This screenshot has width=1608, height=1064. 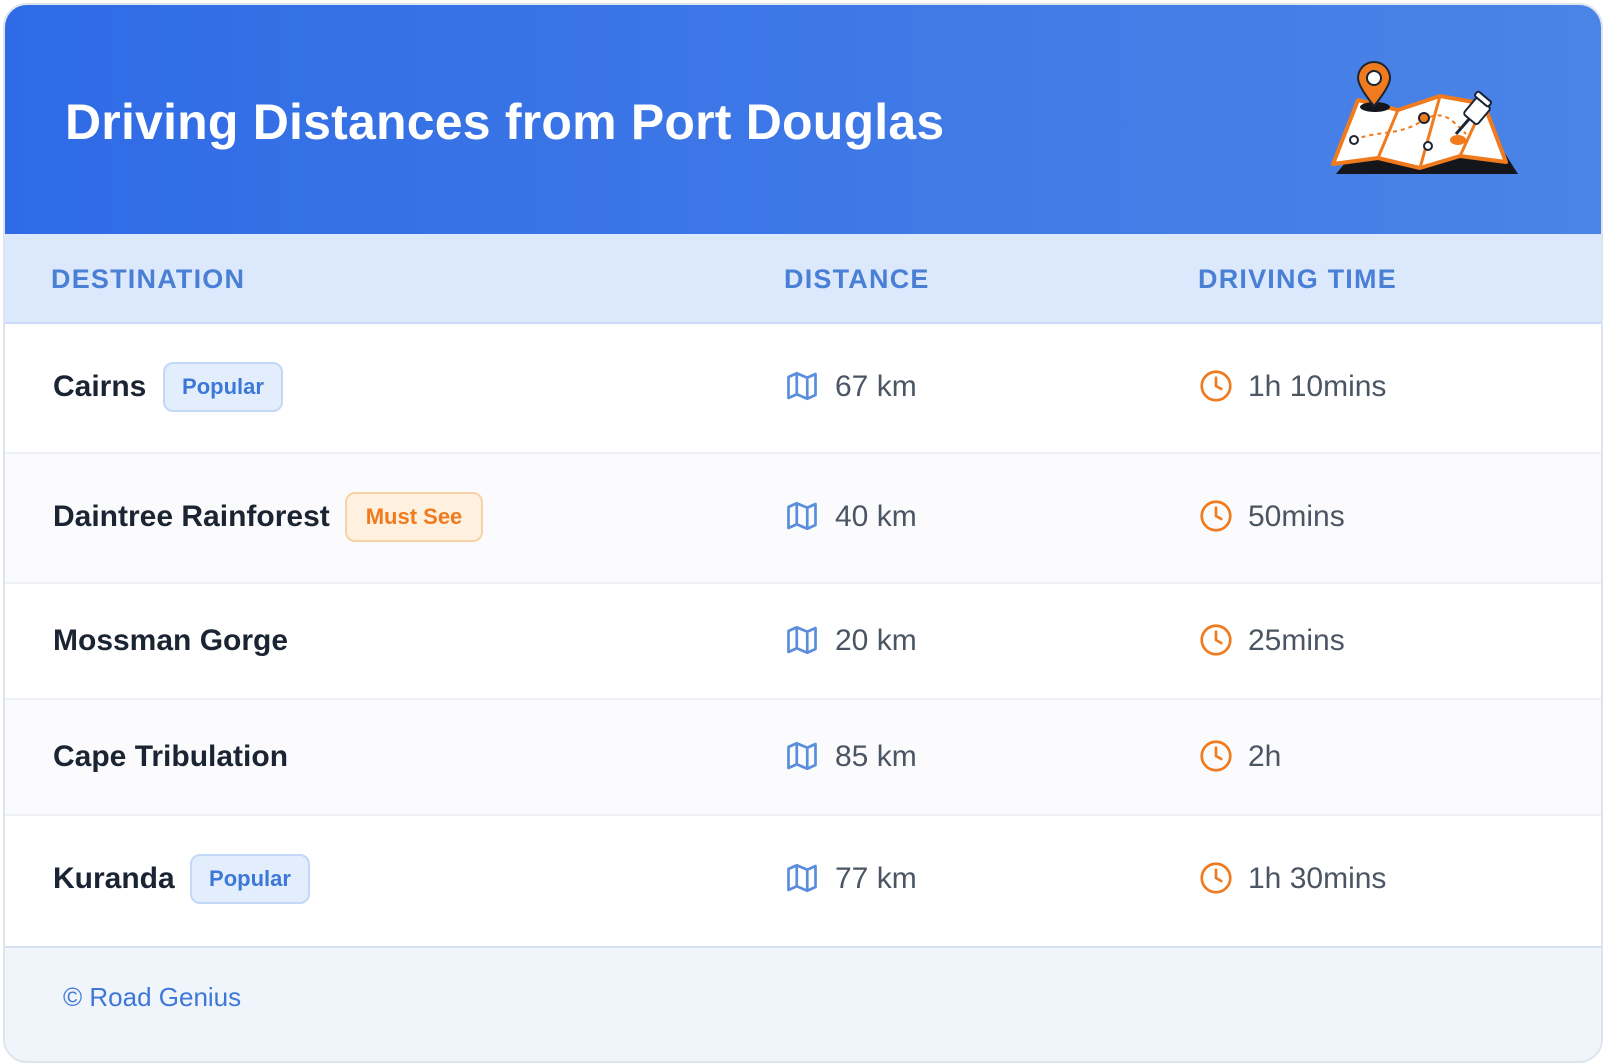 What do you see at coordinates (414, 517) in the screenshot?
I see `must-see-badge: Must See` at bounding box center [414, 517].